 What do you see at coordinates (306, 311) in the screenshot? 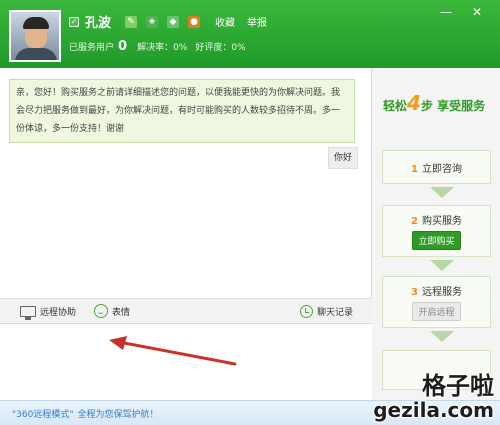
I see `clock-icon` at bounding box center [306, 311].